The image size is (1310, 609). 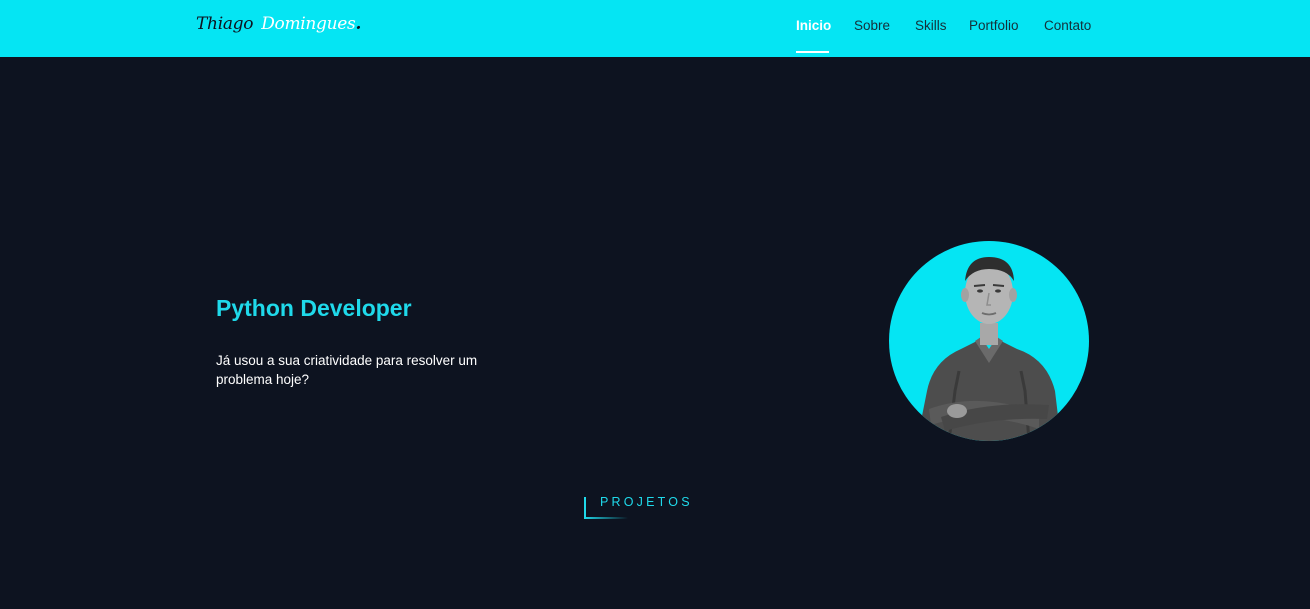 I want to click on nav-item-contato: Contato, so click(x=1067, y=25).